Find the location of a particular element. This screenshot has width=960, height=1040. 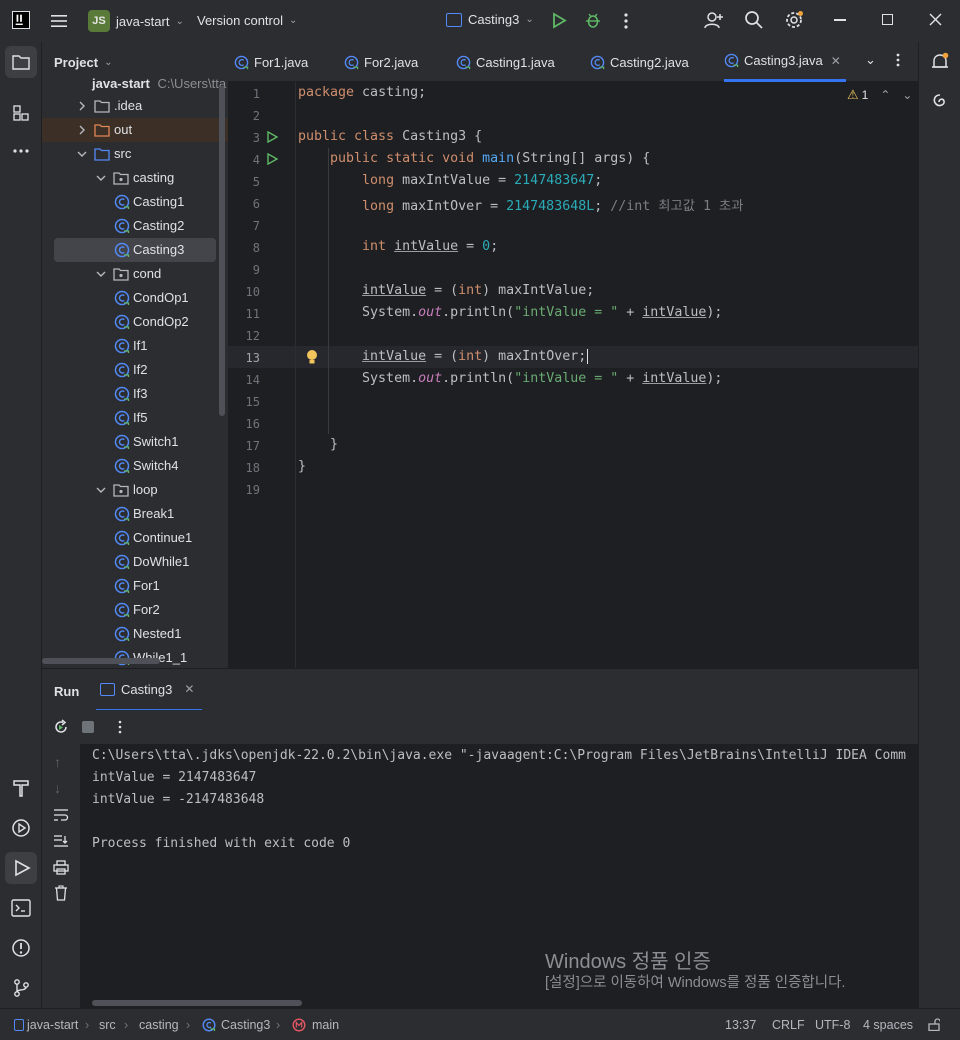

tree-item-if1: If1 is located at coordinates (129, 346).